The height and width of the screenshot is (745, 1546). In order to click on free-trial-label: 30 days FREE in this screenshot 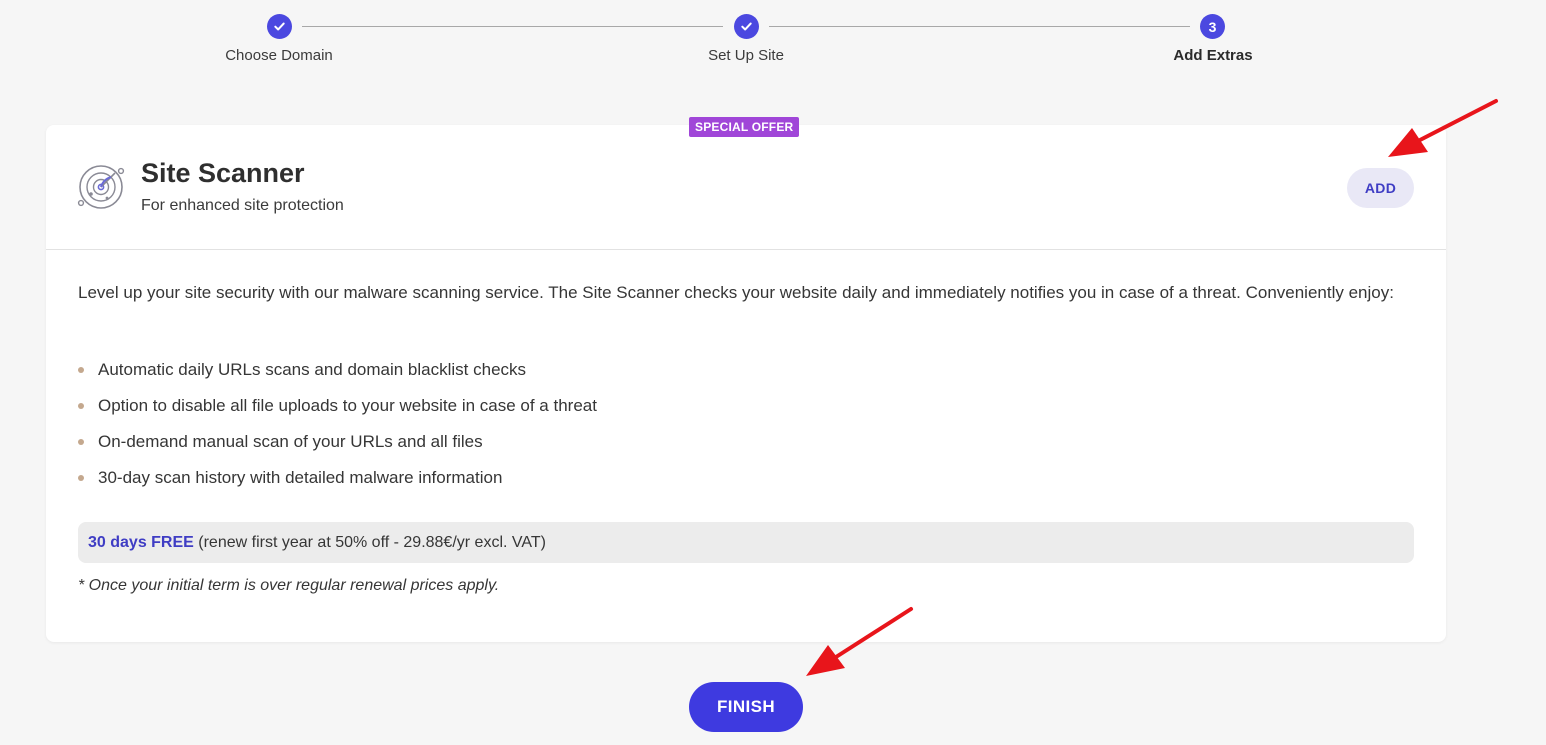, I will do `click(141, 542)`.